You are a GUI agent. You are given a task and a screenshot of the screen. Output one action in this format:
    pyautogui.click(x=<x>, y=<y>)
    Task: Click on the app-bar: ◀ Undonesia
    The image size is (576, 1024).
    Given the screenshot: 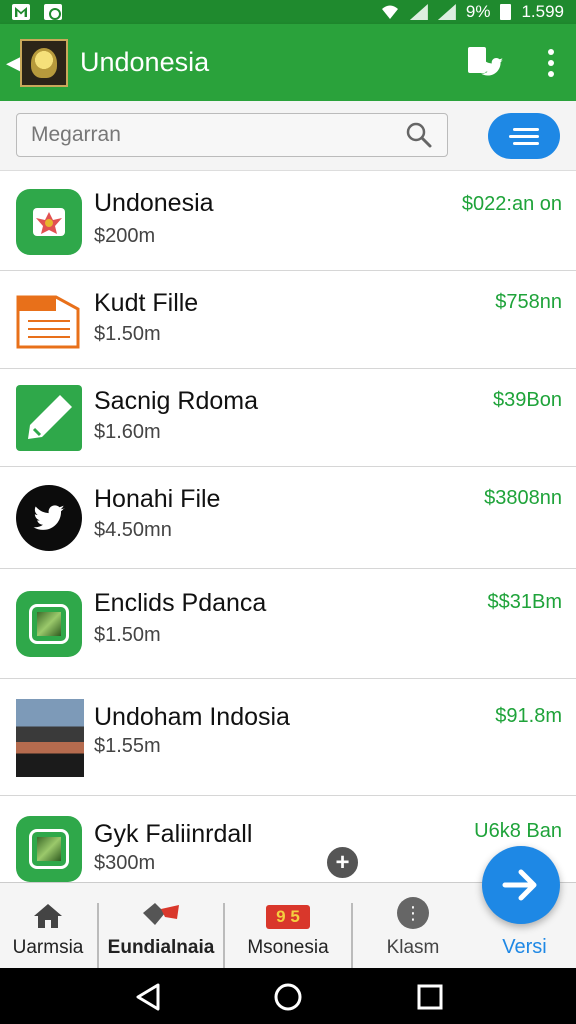 What is the action you would take?
    pyautogui.click(x=288, y=62)
    